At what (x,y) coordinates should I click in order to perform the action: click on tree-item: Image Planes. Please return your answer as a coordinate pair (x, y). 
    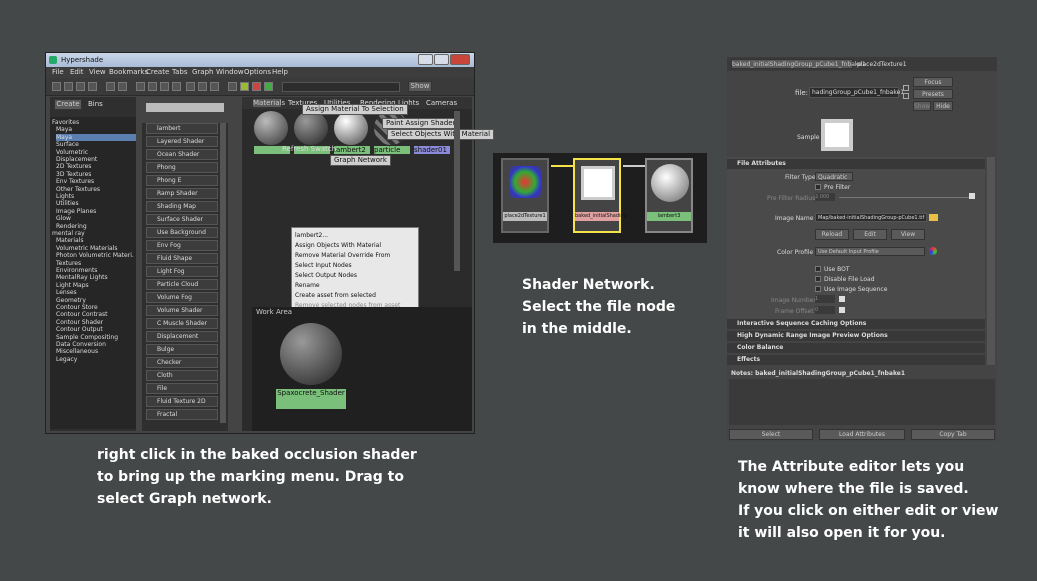
    Looking at the image, I should click on (76, 211).